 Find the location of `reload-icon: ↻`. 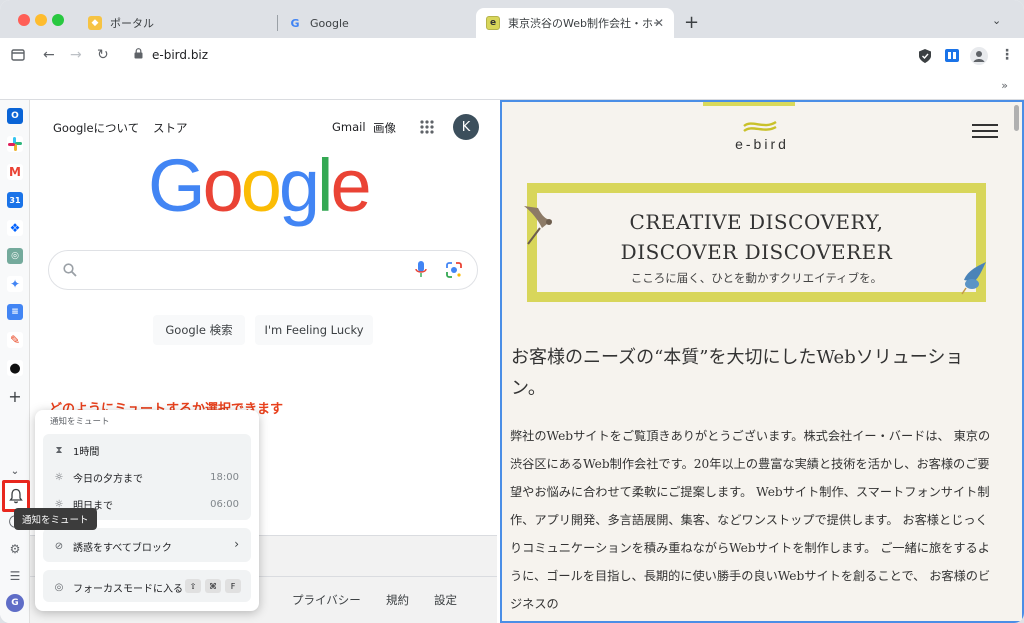

reload-icon: ↻ is located at coordinates (103, 55).